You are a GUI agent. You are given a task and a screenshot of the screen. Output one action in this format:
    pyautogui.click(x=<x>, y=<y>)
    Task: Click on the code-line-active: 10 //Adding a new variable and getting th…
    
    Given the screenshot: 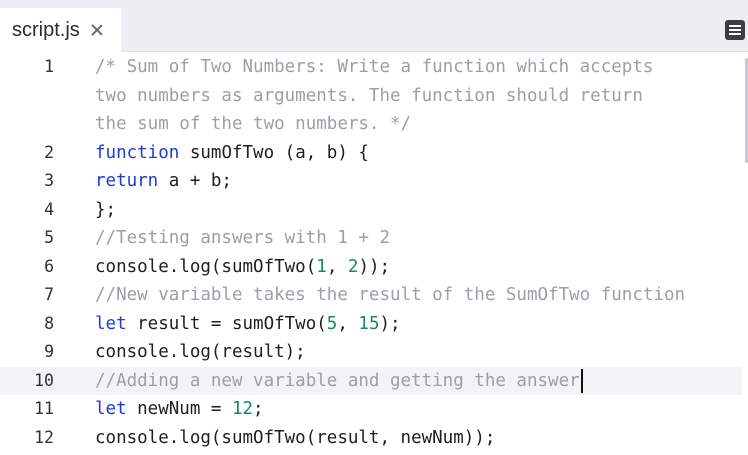 What is the action you would take?
    pyautogui.click(x=371, y=381)
    